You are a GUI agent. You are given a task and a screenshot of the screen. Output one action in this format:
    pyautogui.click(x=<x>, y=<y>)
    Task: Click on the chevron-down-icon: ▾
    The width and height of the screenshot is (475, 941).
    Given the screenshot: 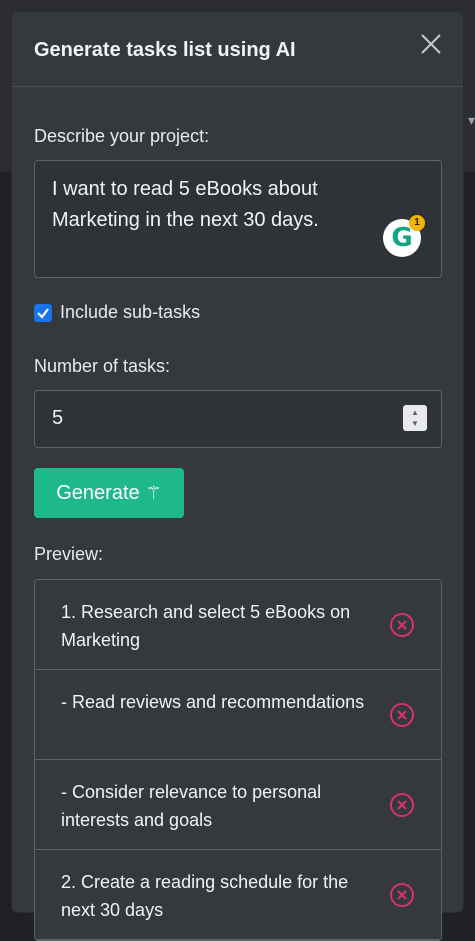 What is the action you would take?
    pyautogui.click(x=471, y=120)
    